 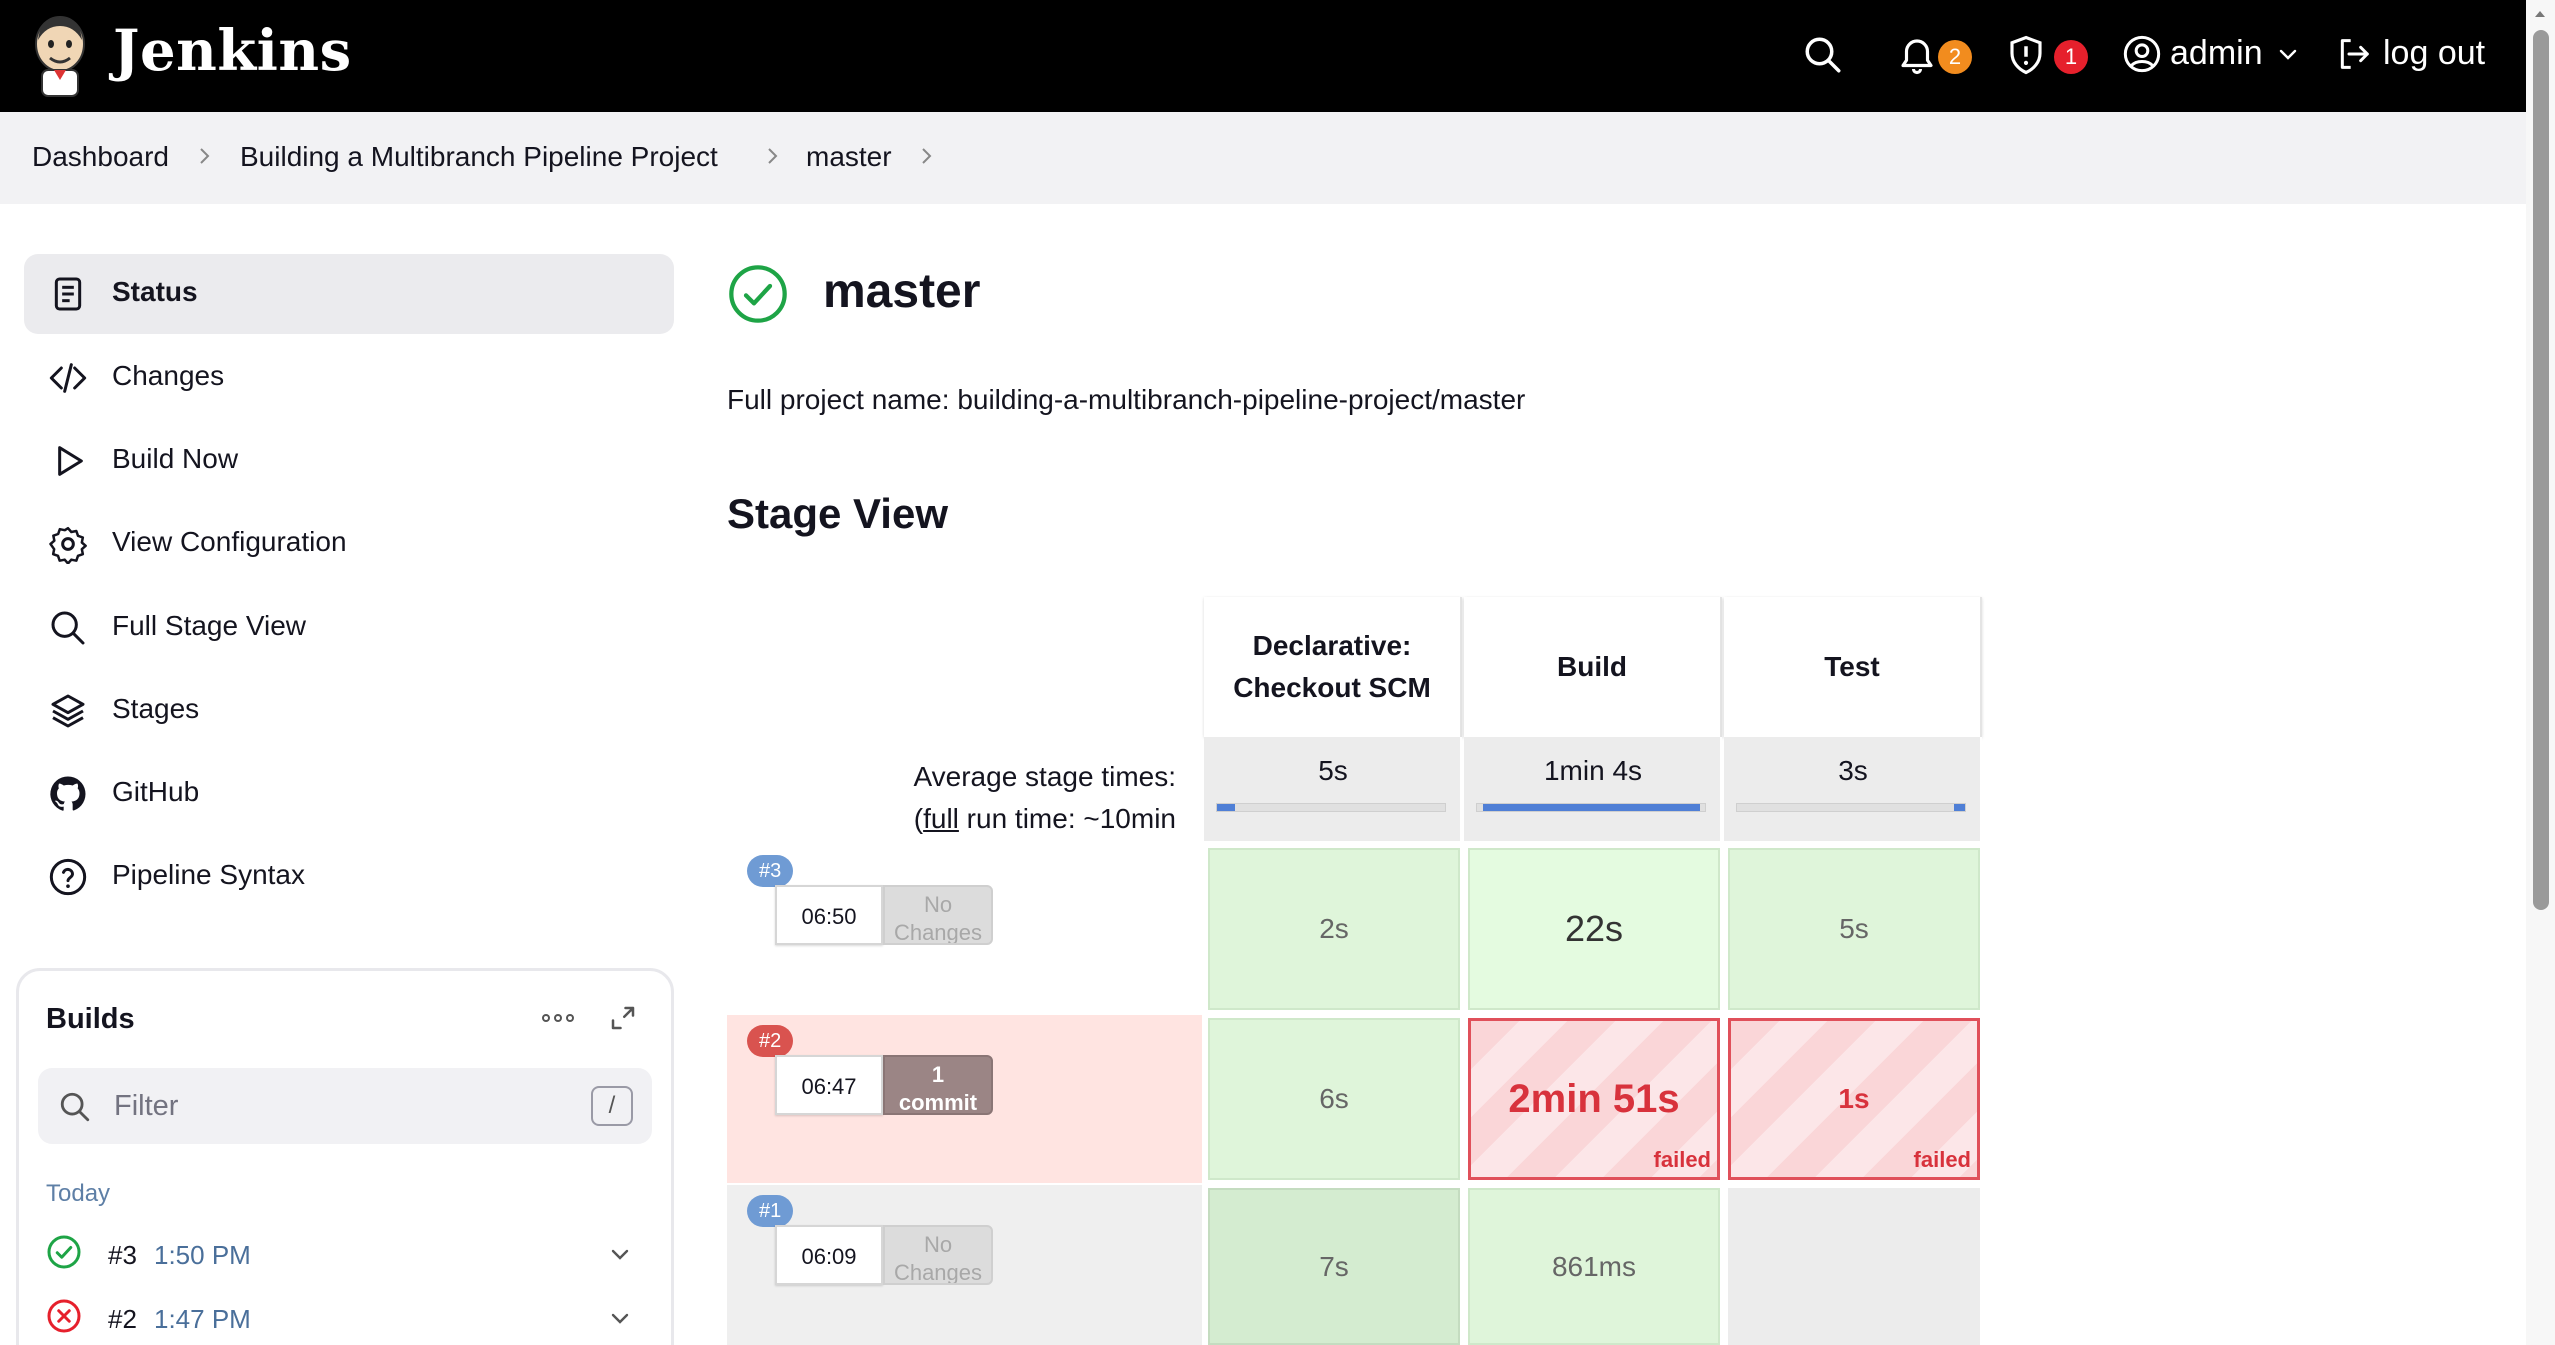 What do you see at coordinates (68, 794) in the screenshot?
I see `github-icon` at bounding box center [68, 794].